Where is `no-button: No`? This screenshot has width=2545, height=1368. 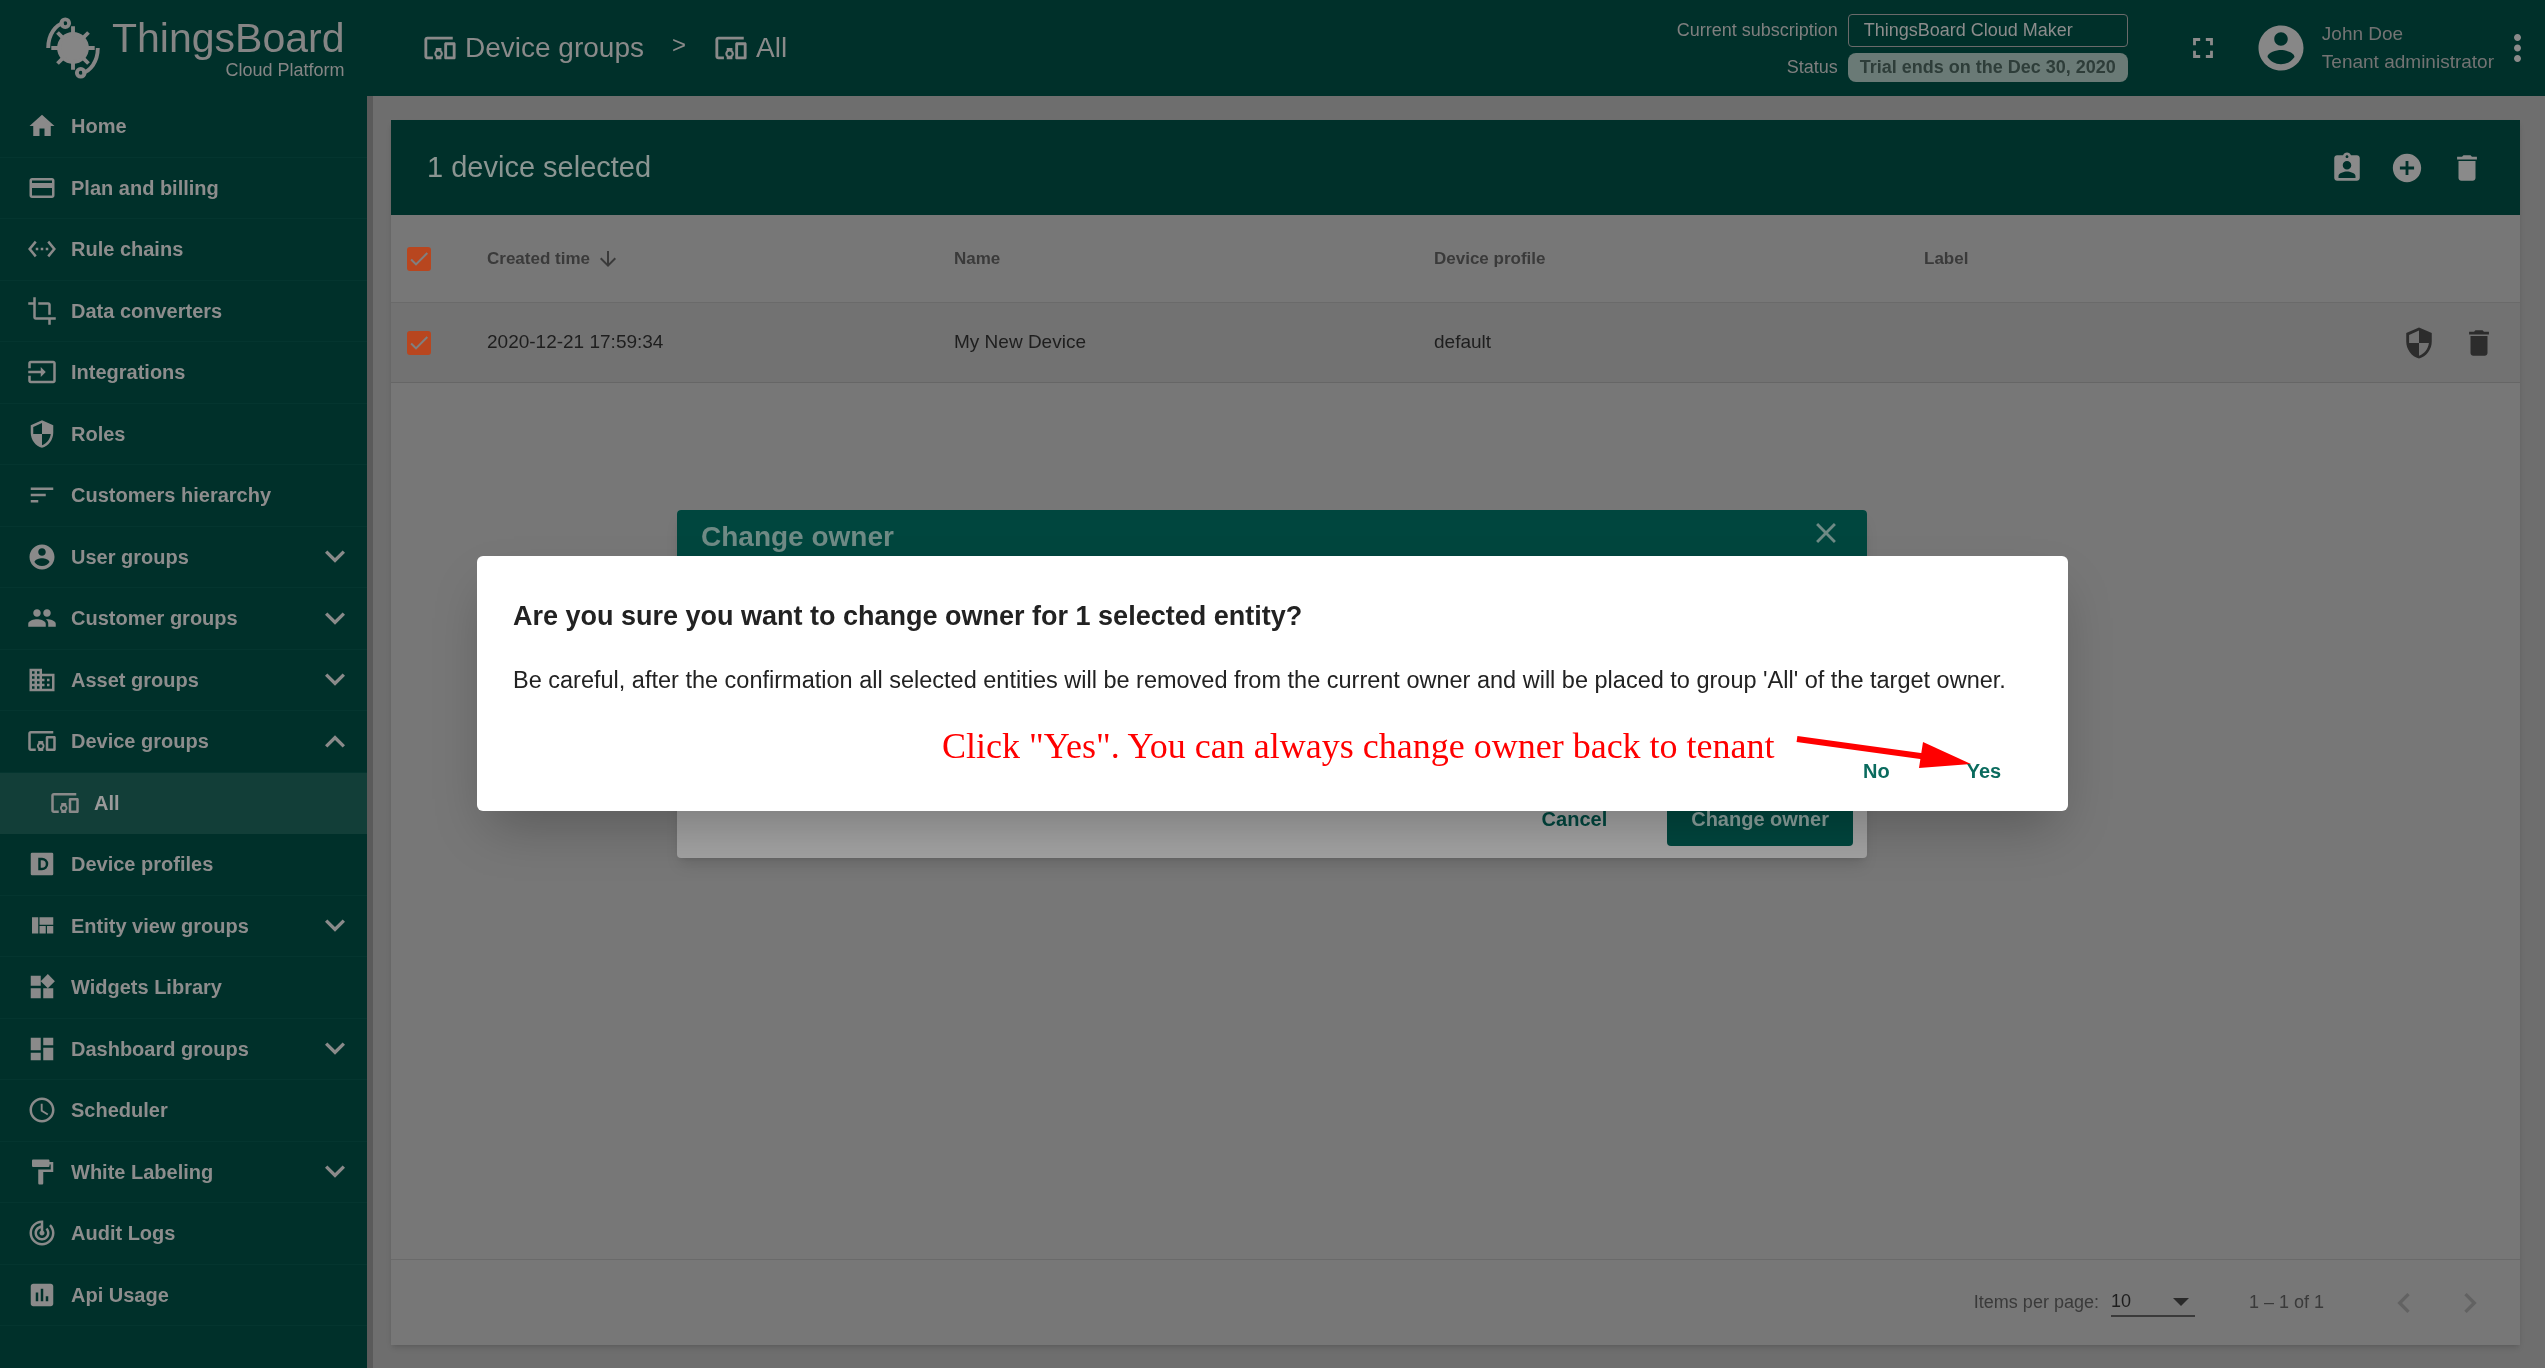 no-button: No is located at coordinates (1876, 771).